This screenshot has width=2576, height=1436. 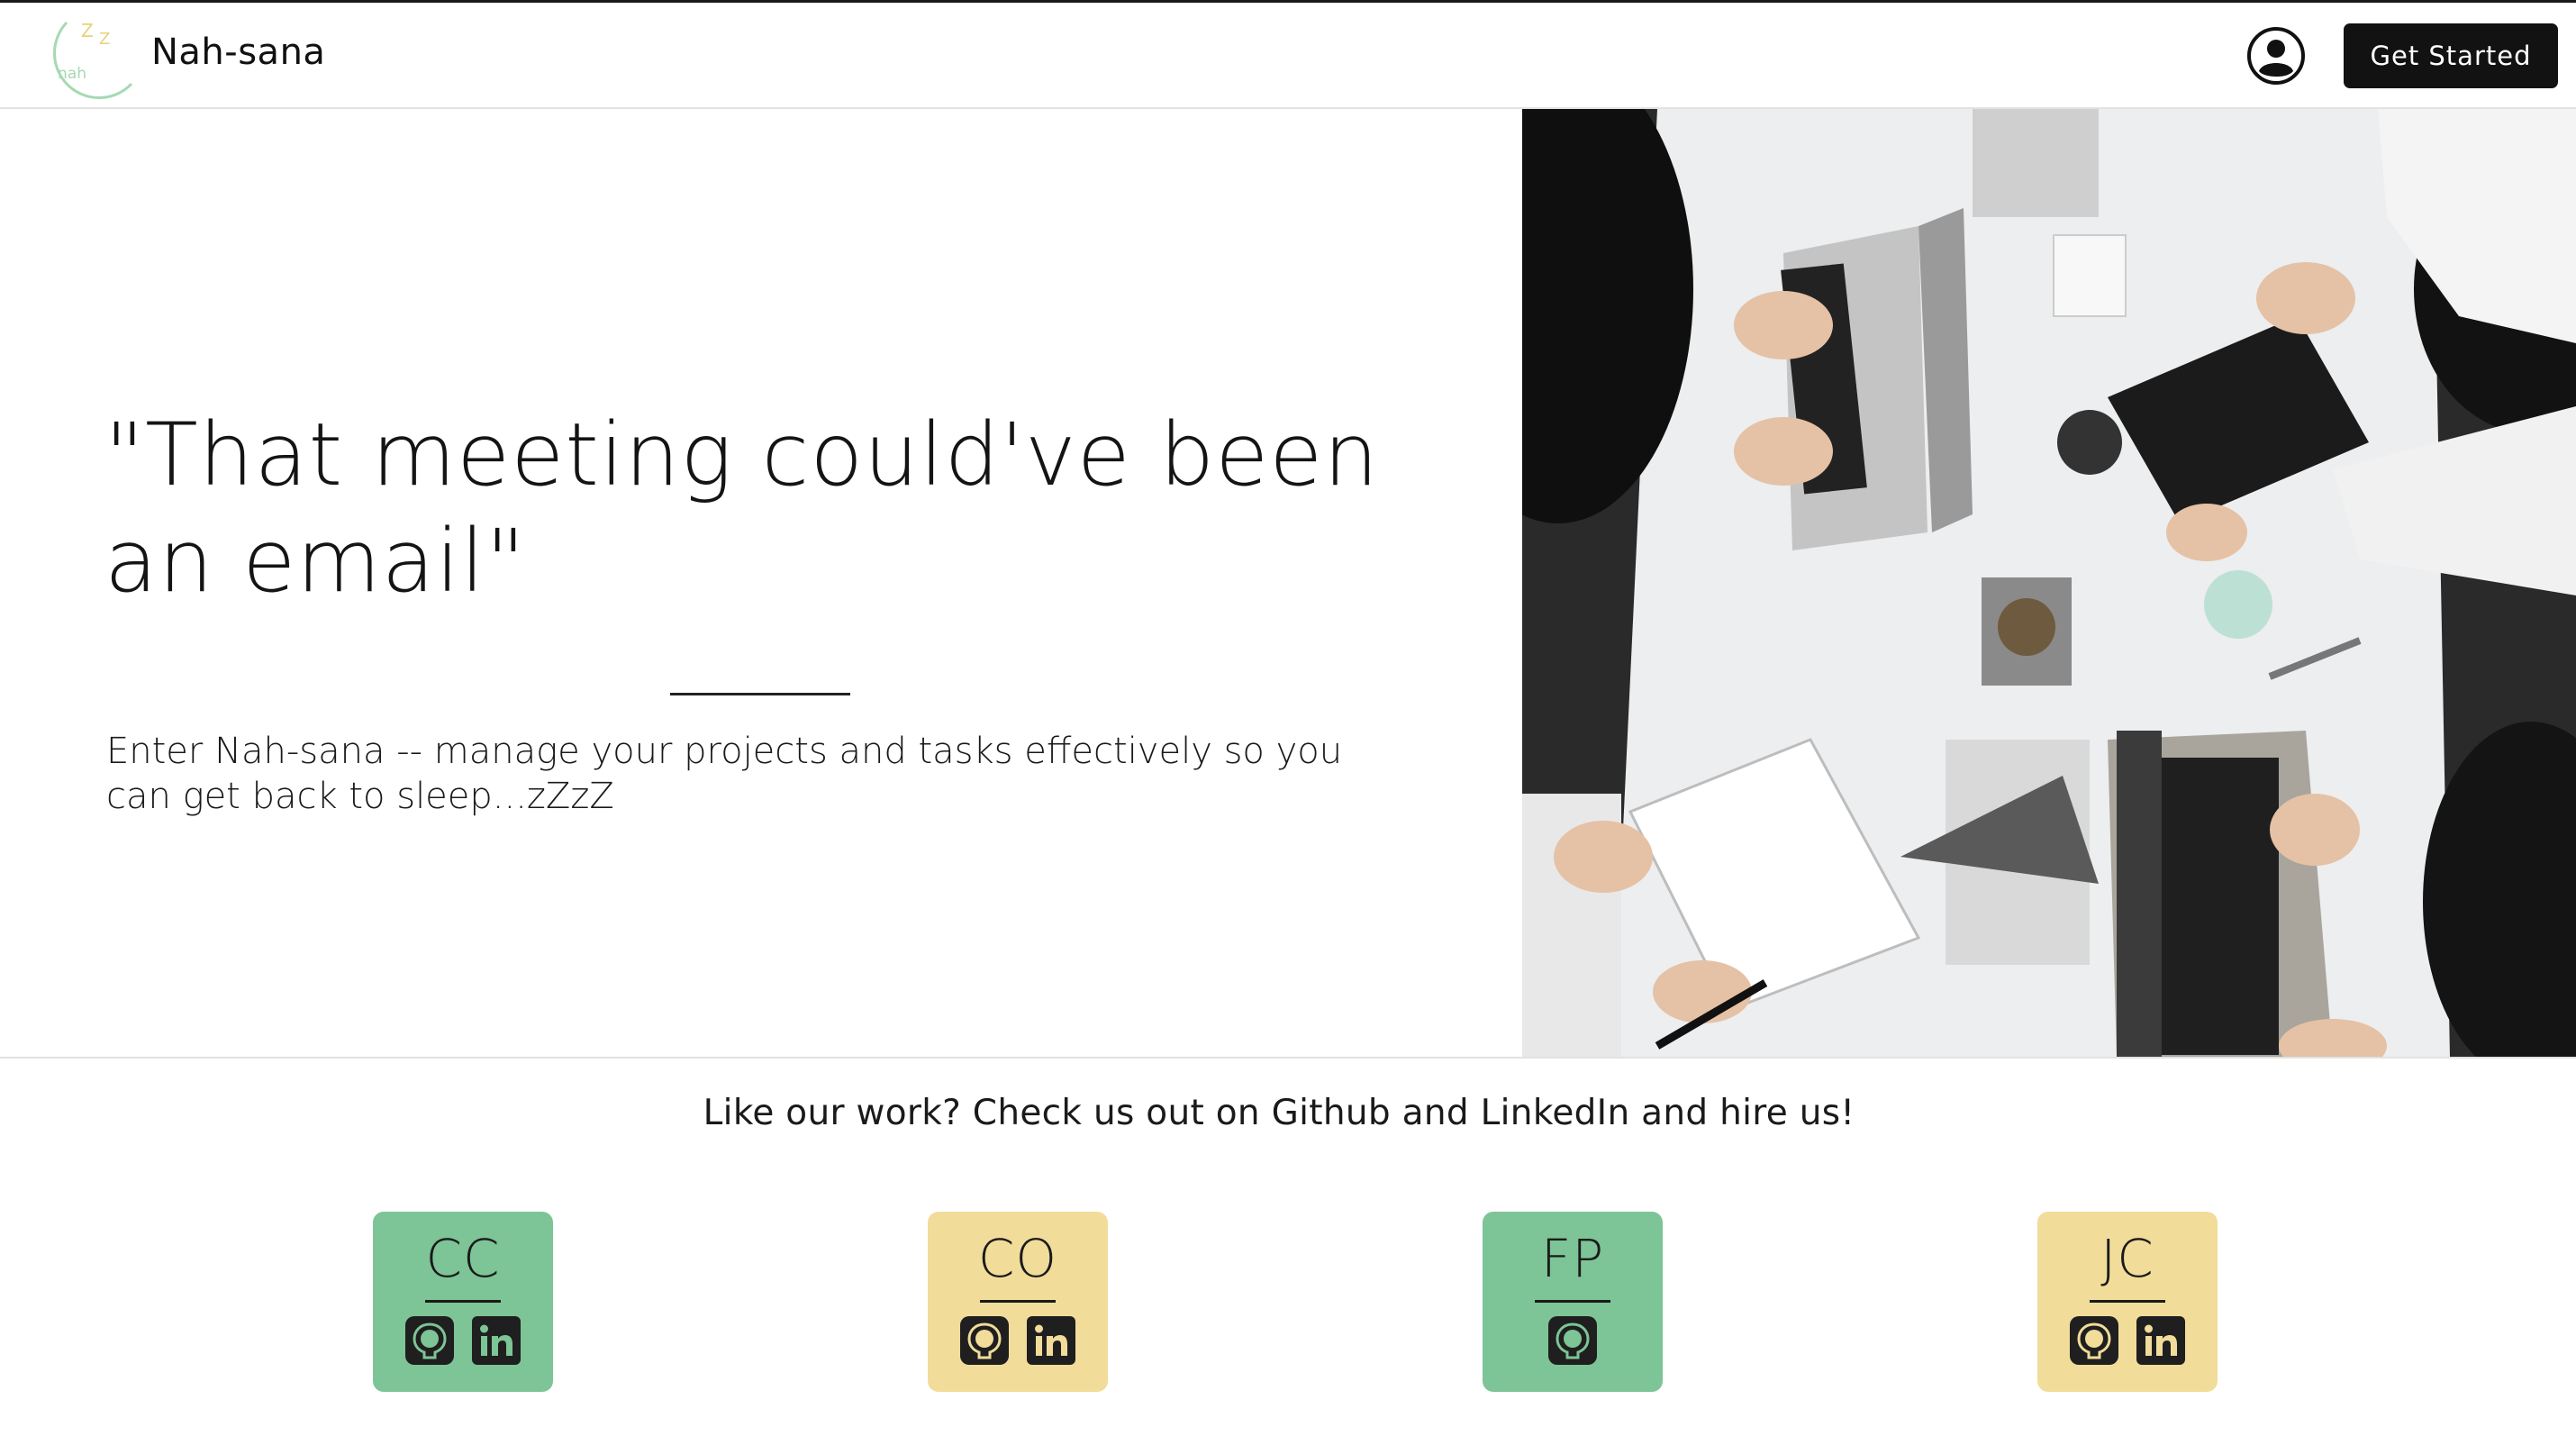 I want to click on brand-name: Nah-sana, so click(x=238, y=52).